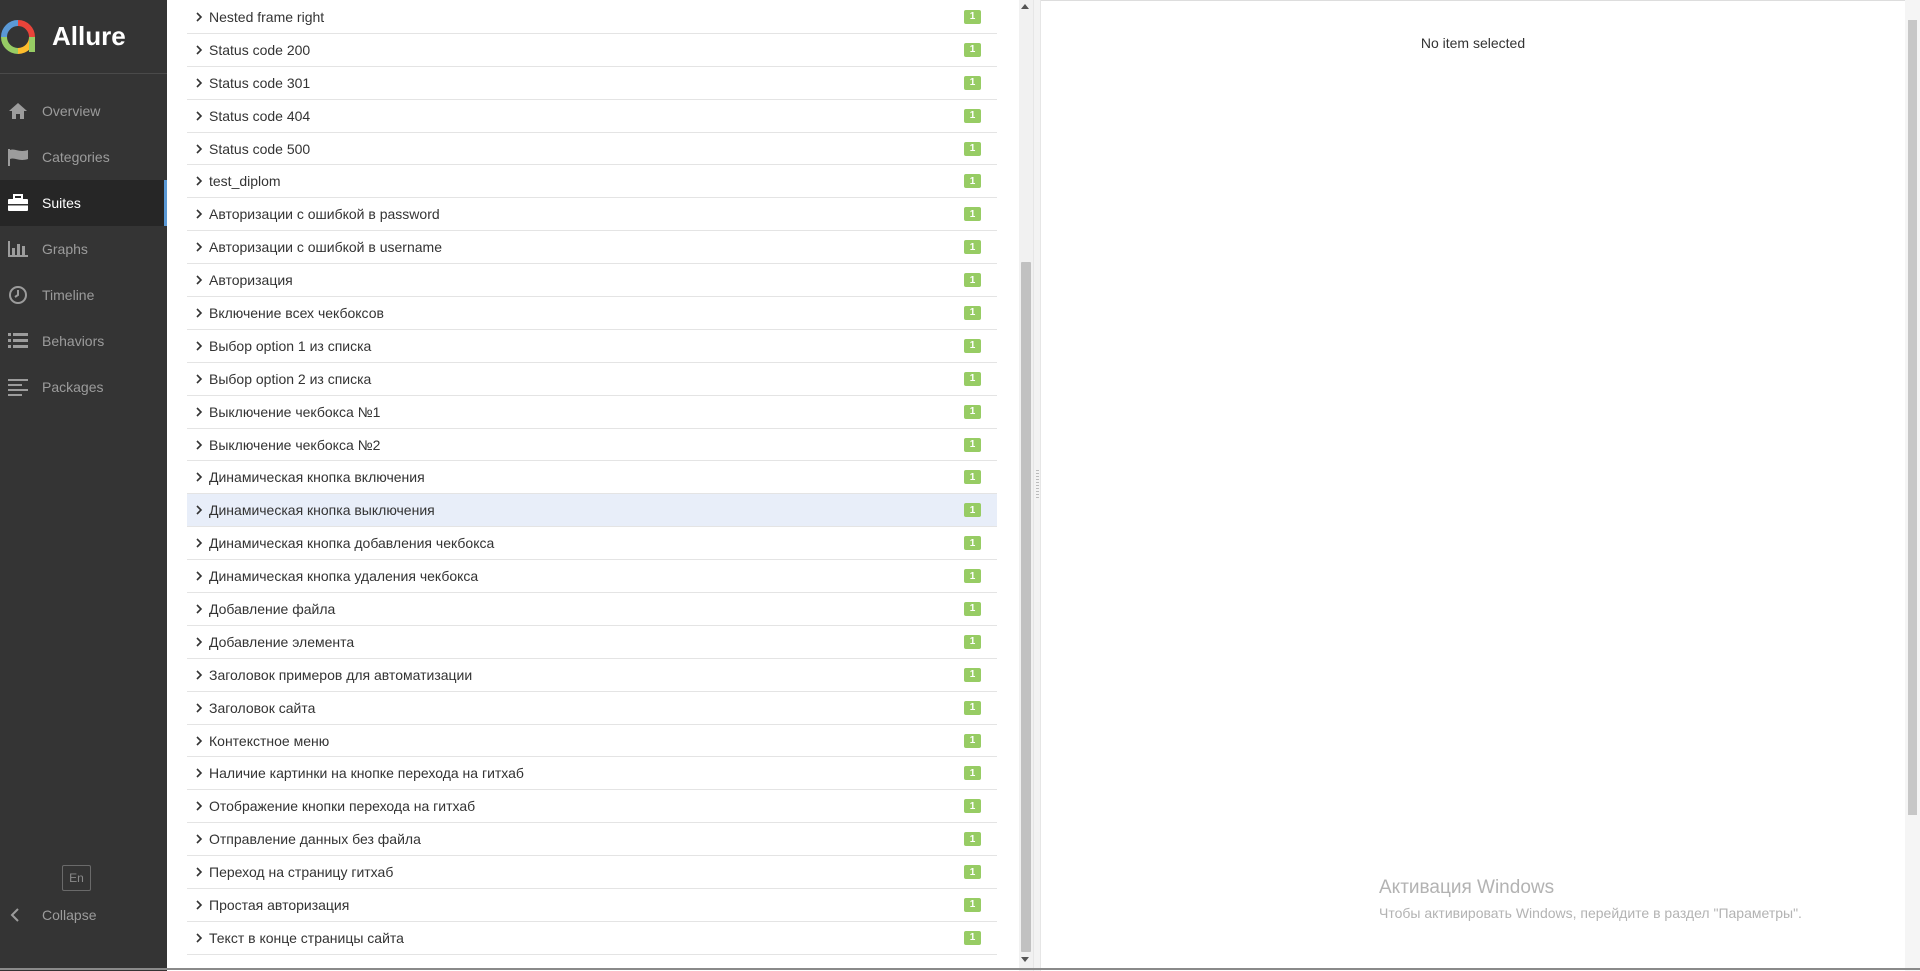 The image size is (1920, 971). I want to click on nav-item-timeline: Timeline, so click(83, 295).